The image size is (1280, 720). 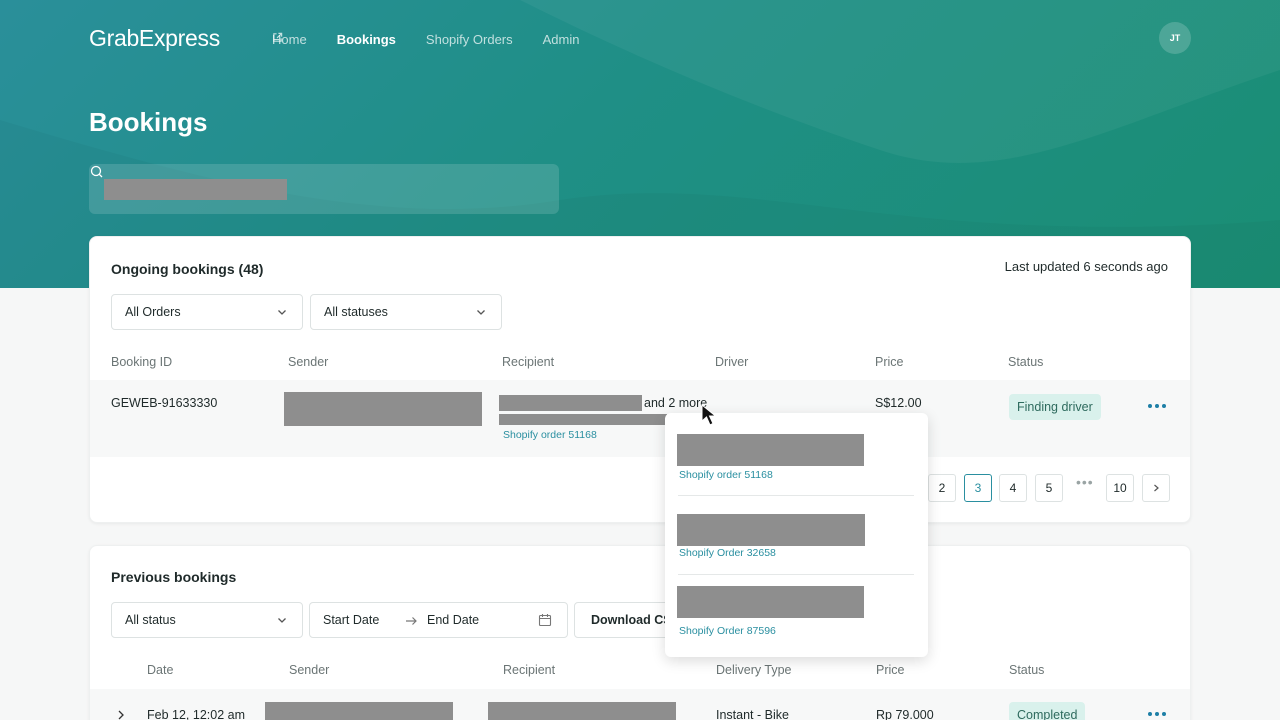 What do you see at coordinates (207, 620) in the screenshot?
I see `status-filter-select: All status` at bounding box center [207, 620].